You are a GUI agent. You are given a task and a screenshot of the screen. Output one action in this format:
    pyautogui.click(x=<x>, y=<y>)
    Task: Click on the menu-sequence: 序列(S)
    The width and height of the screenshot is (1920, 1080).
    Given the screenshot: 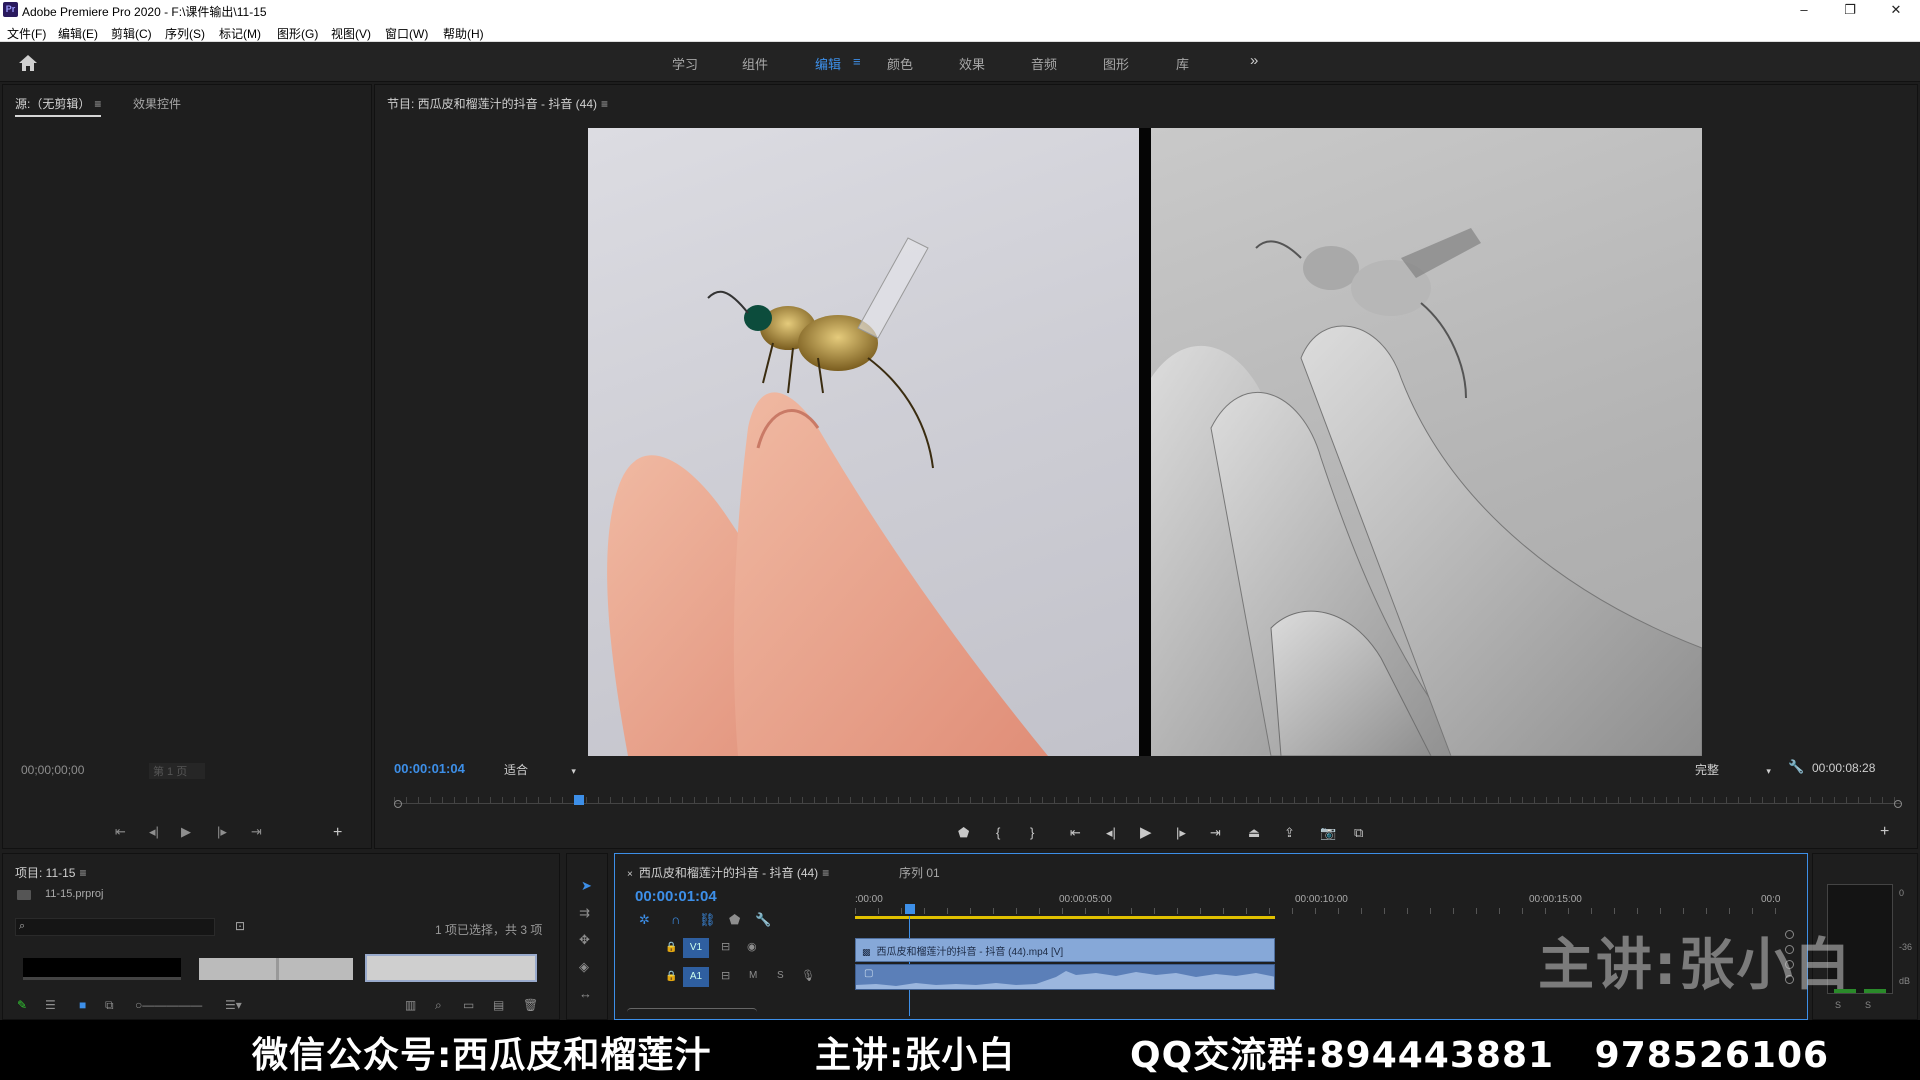 What is the action you would take?
    pyautogui.click(x=185, y=33)
    